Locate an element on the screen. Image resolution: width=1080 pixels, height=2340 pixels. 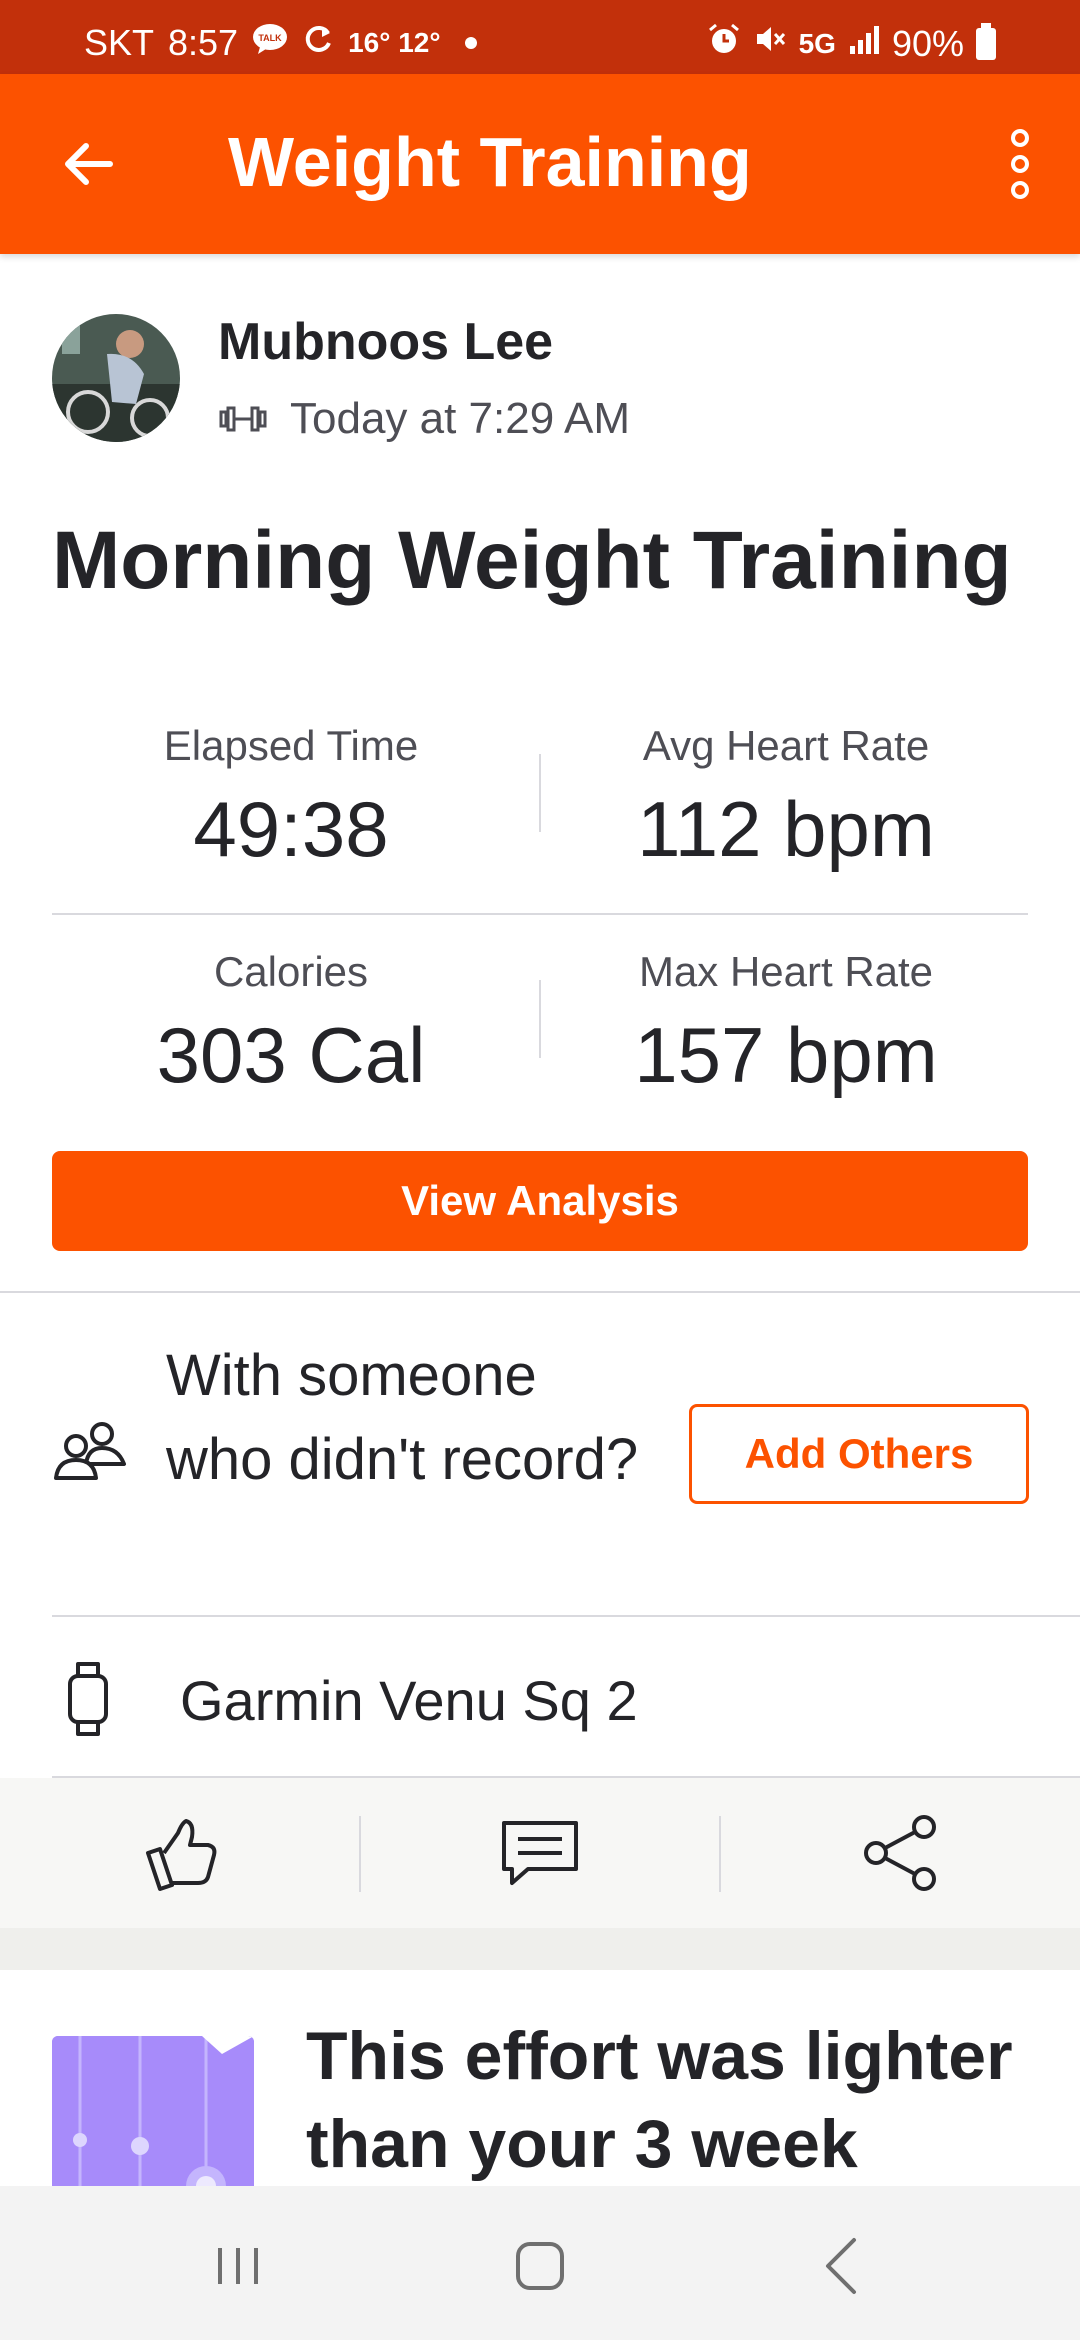
stat-calories: Calories 303 Cal is located at coordinates (291, 1024).